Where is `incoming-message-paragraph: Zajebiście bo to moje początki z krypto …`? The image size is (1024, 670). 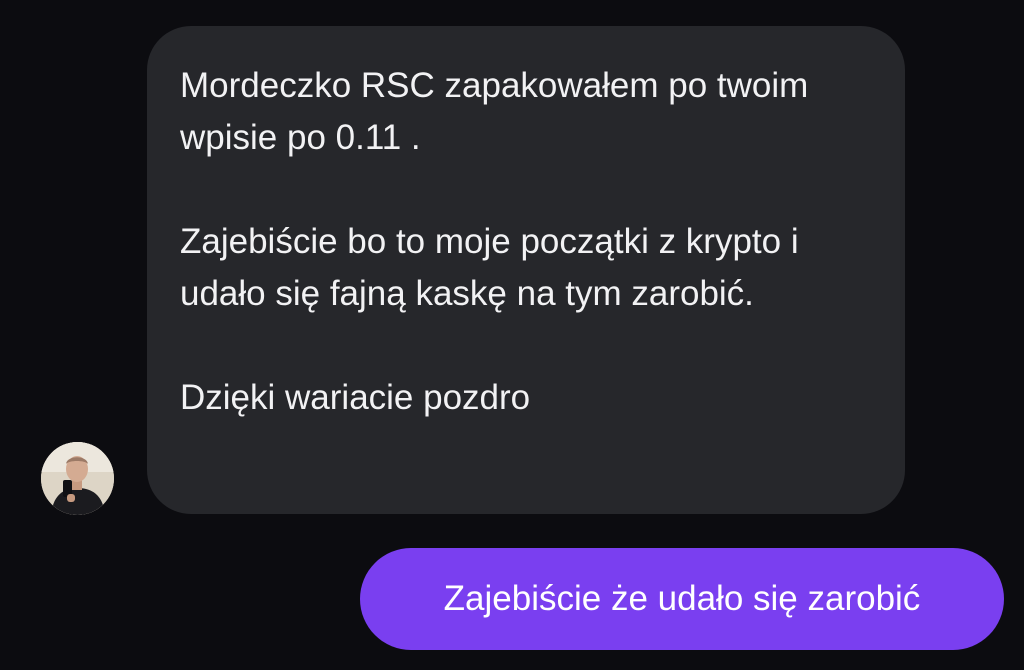
incoming-message-paragraph: Zajebiście bo to moje początki z krypto … is located at coordinates (489, 267).